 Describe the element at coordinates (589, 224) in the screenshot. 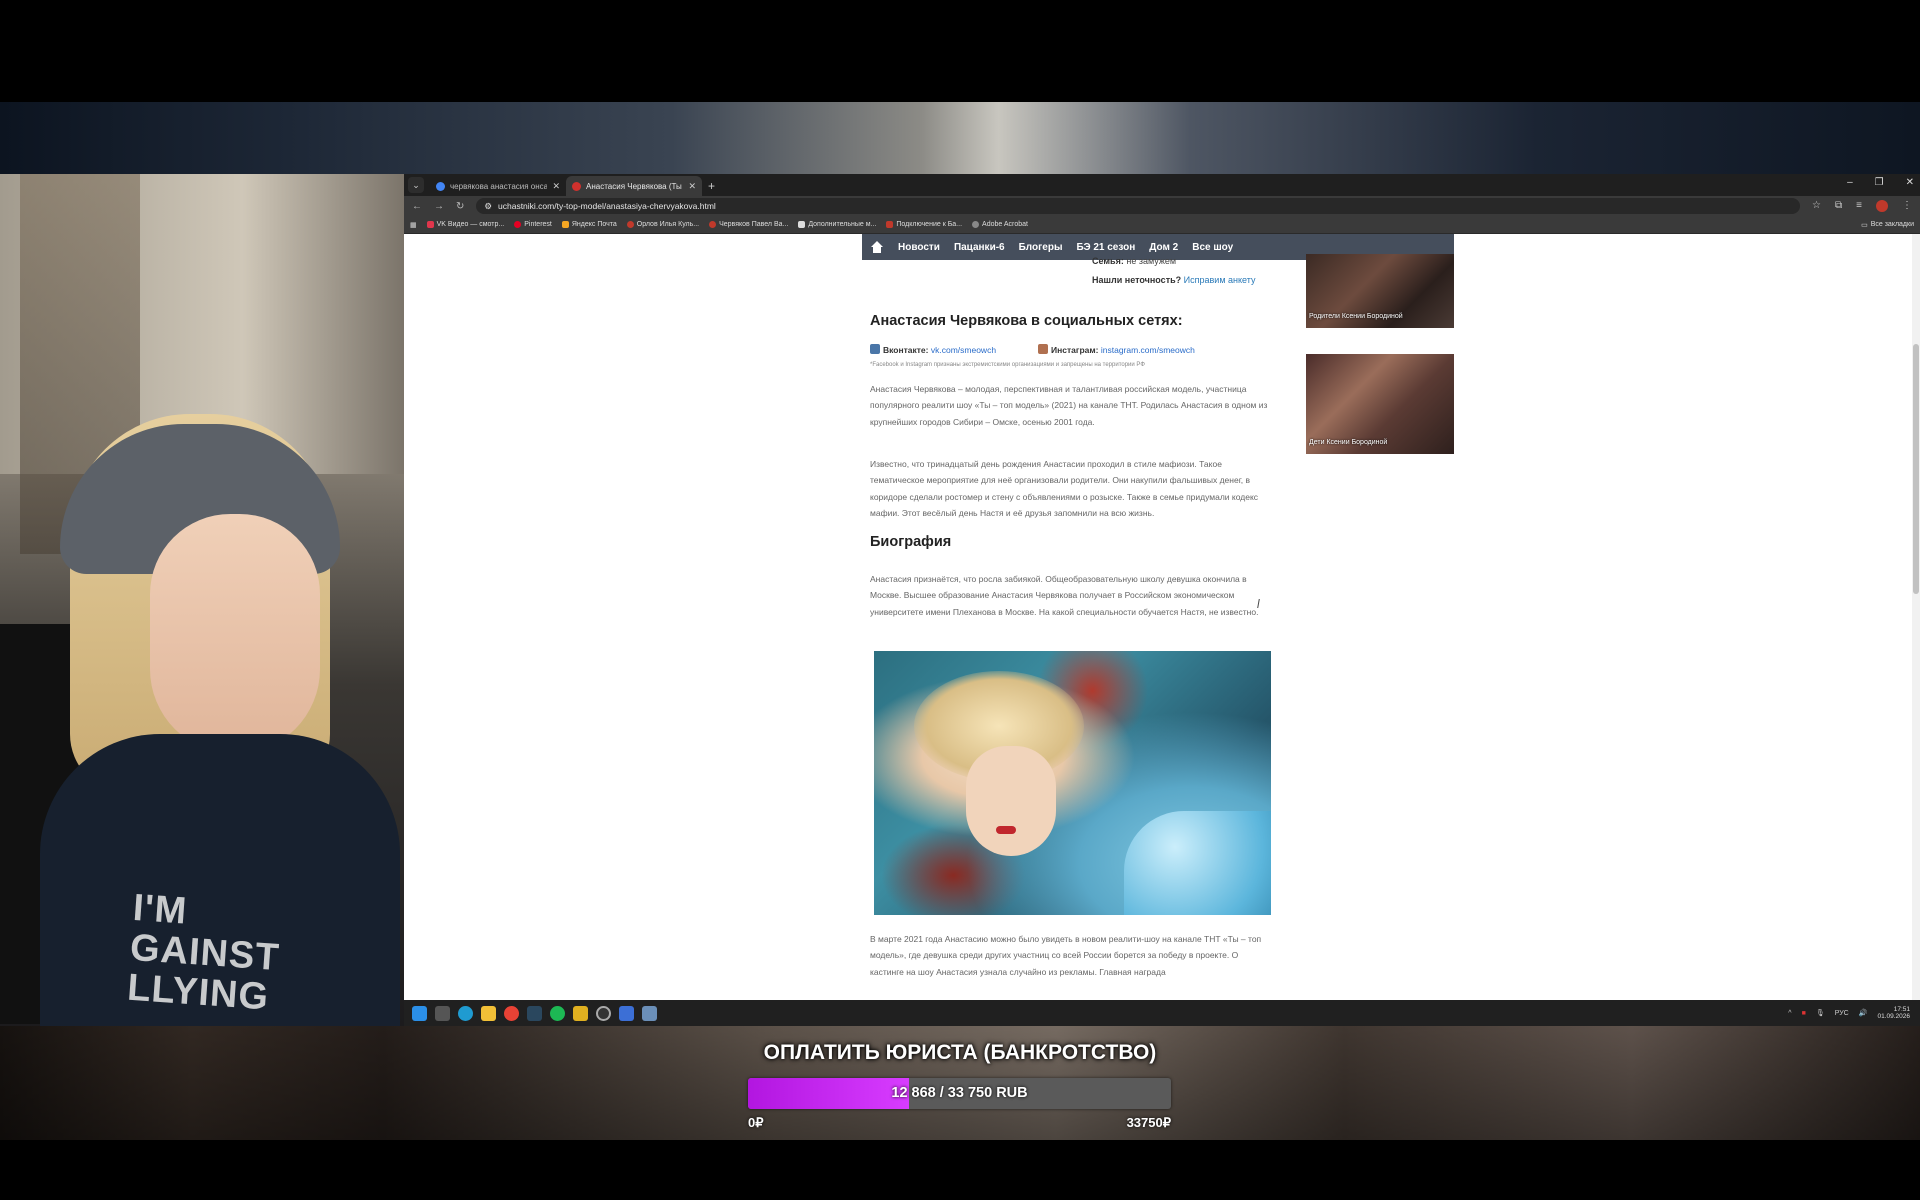

I see `bookmark-item: Яндекс Почта` at that location.